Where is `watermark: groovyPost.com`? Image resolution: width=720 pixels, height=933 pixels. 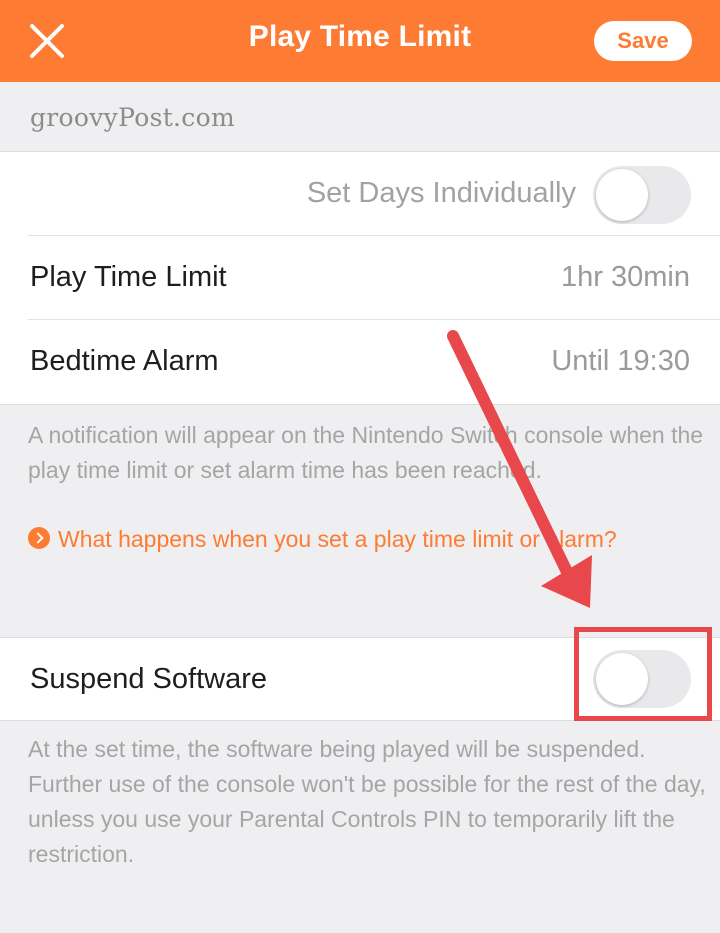 watermark: groovyPost.com is located at coordinates (132, 117).